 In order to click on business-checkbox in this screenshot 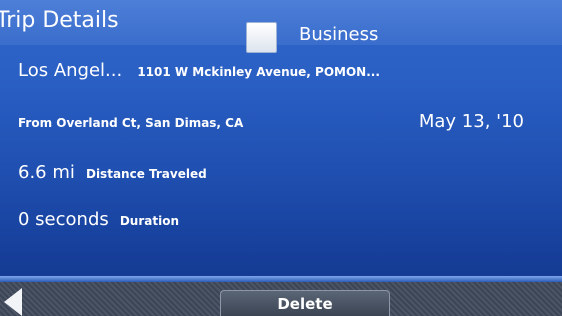, I will do `click(261, 37)`.